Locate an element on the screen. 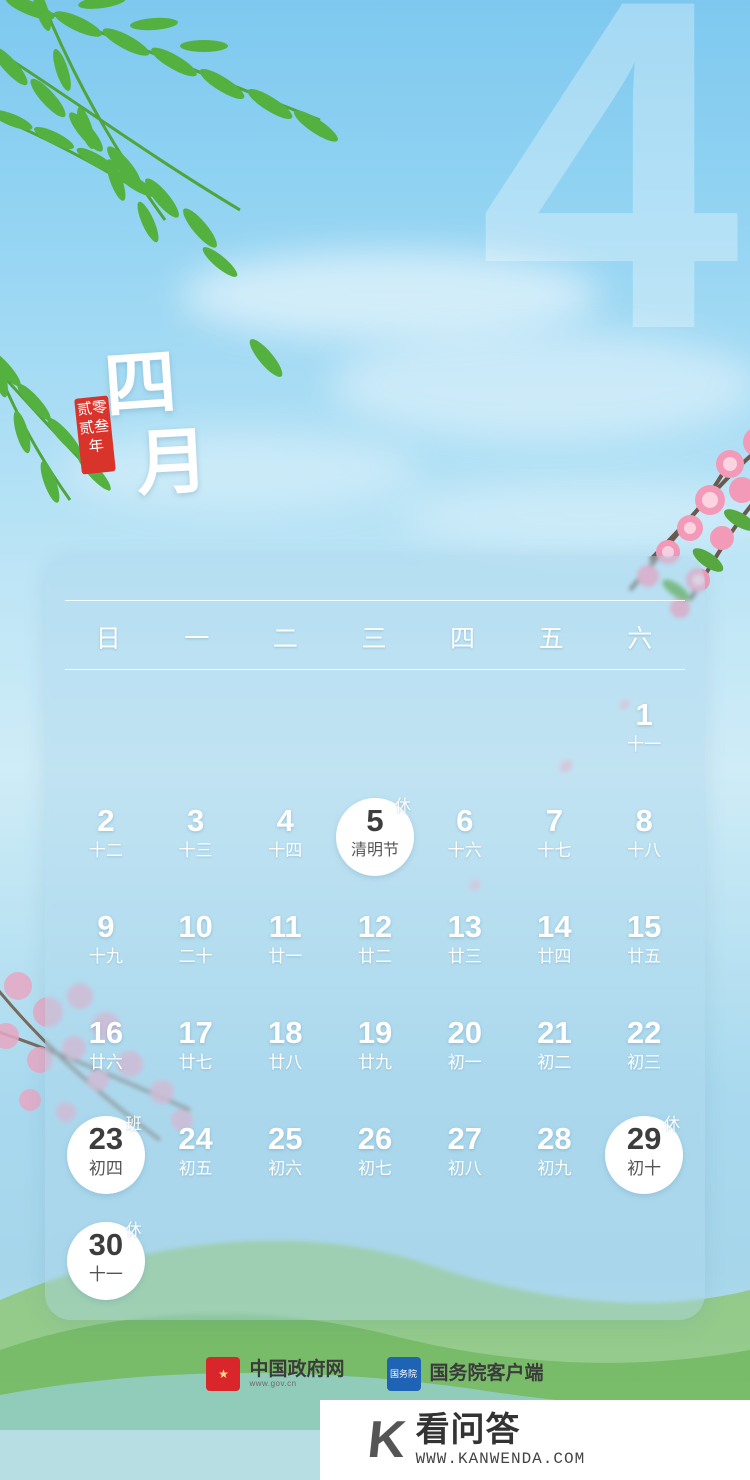 Image resolution: width=750 pixels, height=1480 pixels. day-lunar-label: 十六 is located at coordinates (464, 850).